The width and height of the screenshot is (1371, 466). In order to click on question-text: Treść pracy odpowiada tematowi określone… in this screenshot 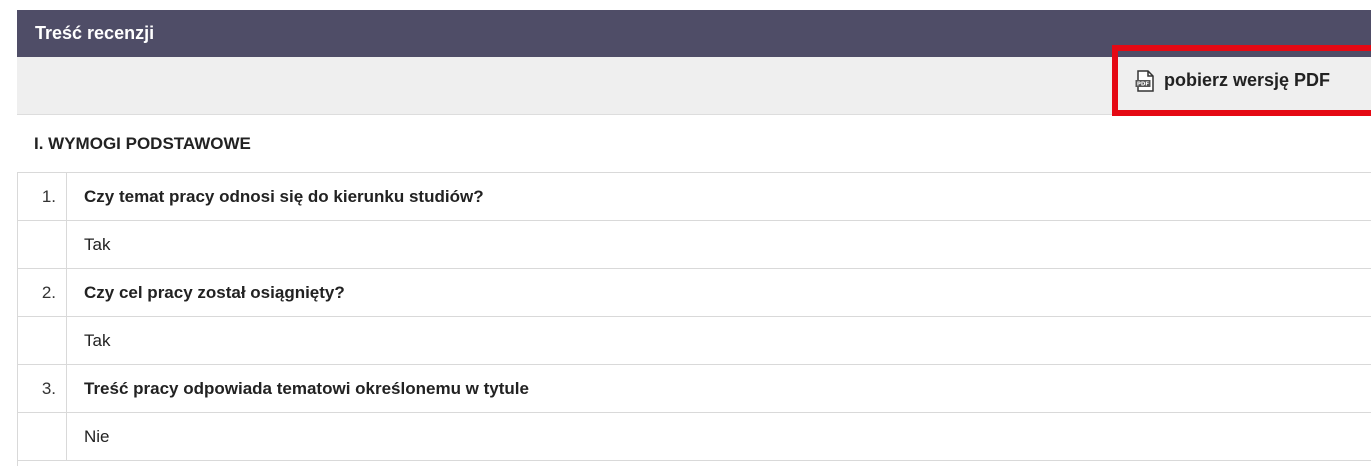, I will do `click(306, 388)`.